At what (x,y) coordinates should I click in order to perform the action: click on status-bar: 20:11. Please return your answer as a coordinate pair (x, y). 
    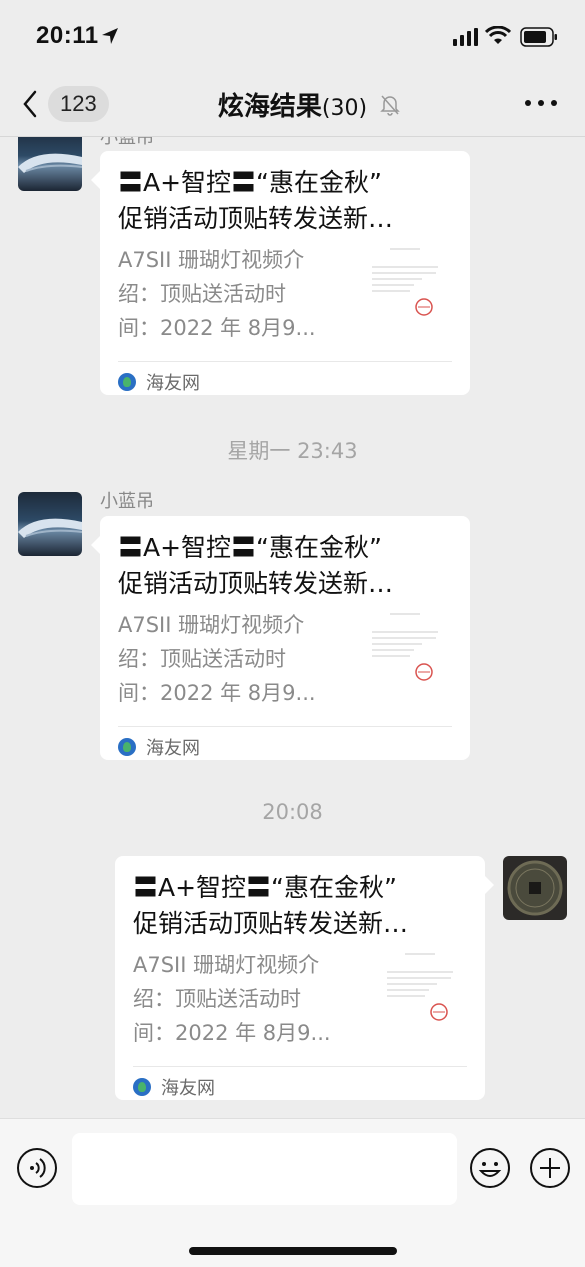
    Looking at the image, I should click on (292, 36).